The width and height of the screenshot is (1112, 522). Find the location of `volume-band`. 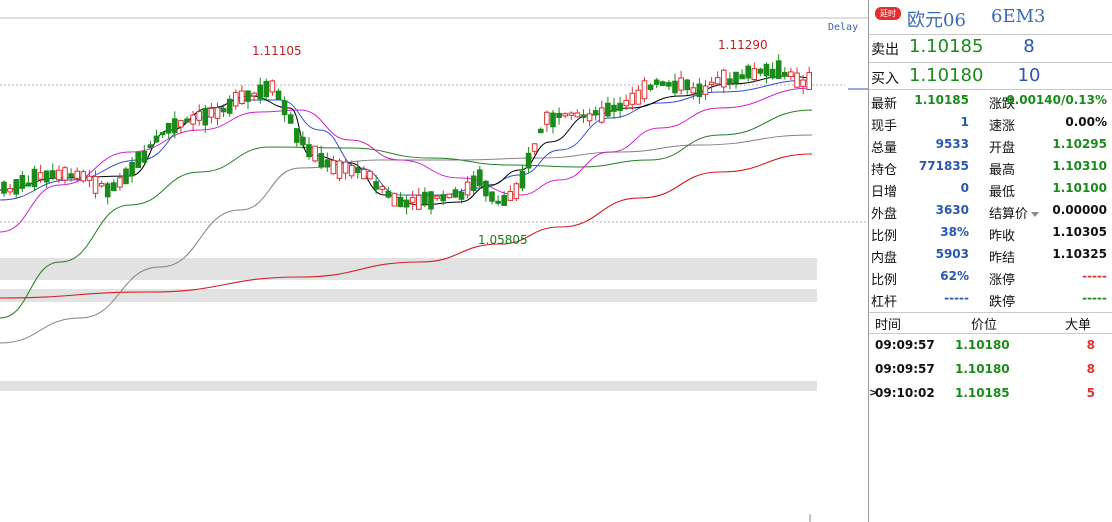

volume-band is located at coordinates (408, 386).